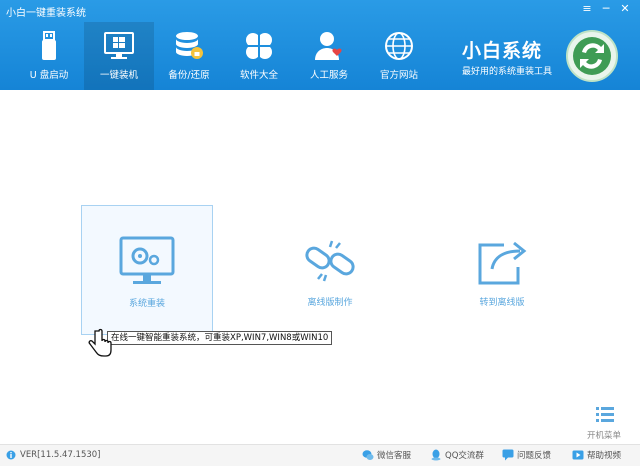 This screenshot has height=466, width=640. Describe the element at coordinates (508, 455) in the screenshot. I see `feedback-icon` at that location.